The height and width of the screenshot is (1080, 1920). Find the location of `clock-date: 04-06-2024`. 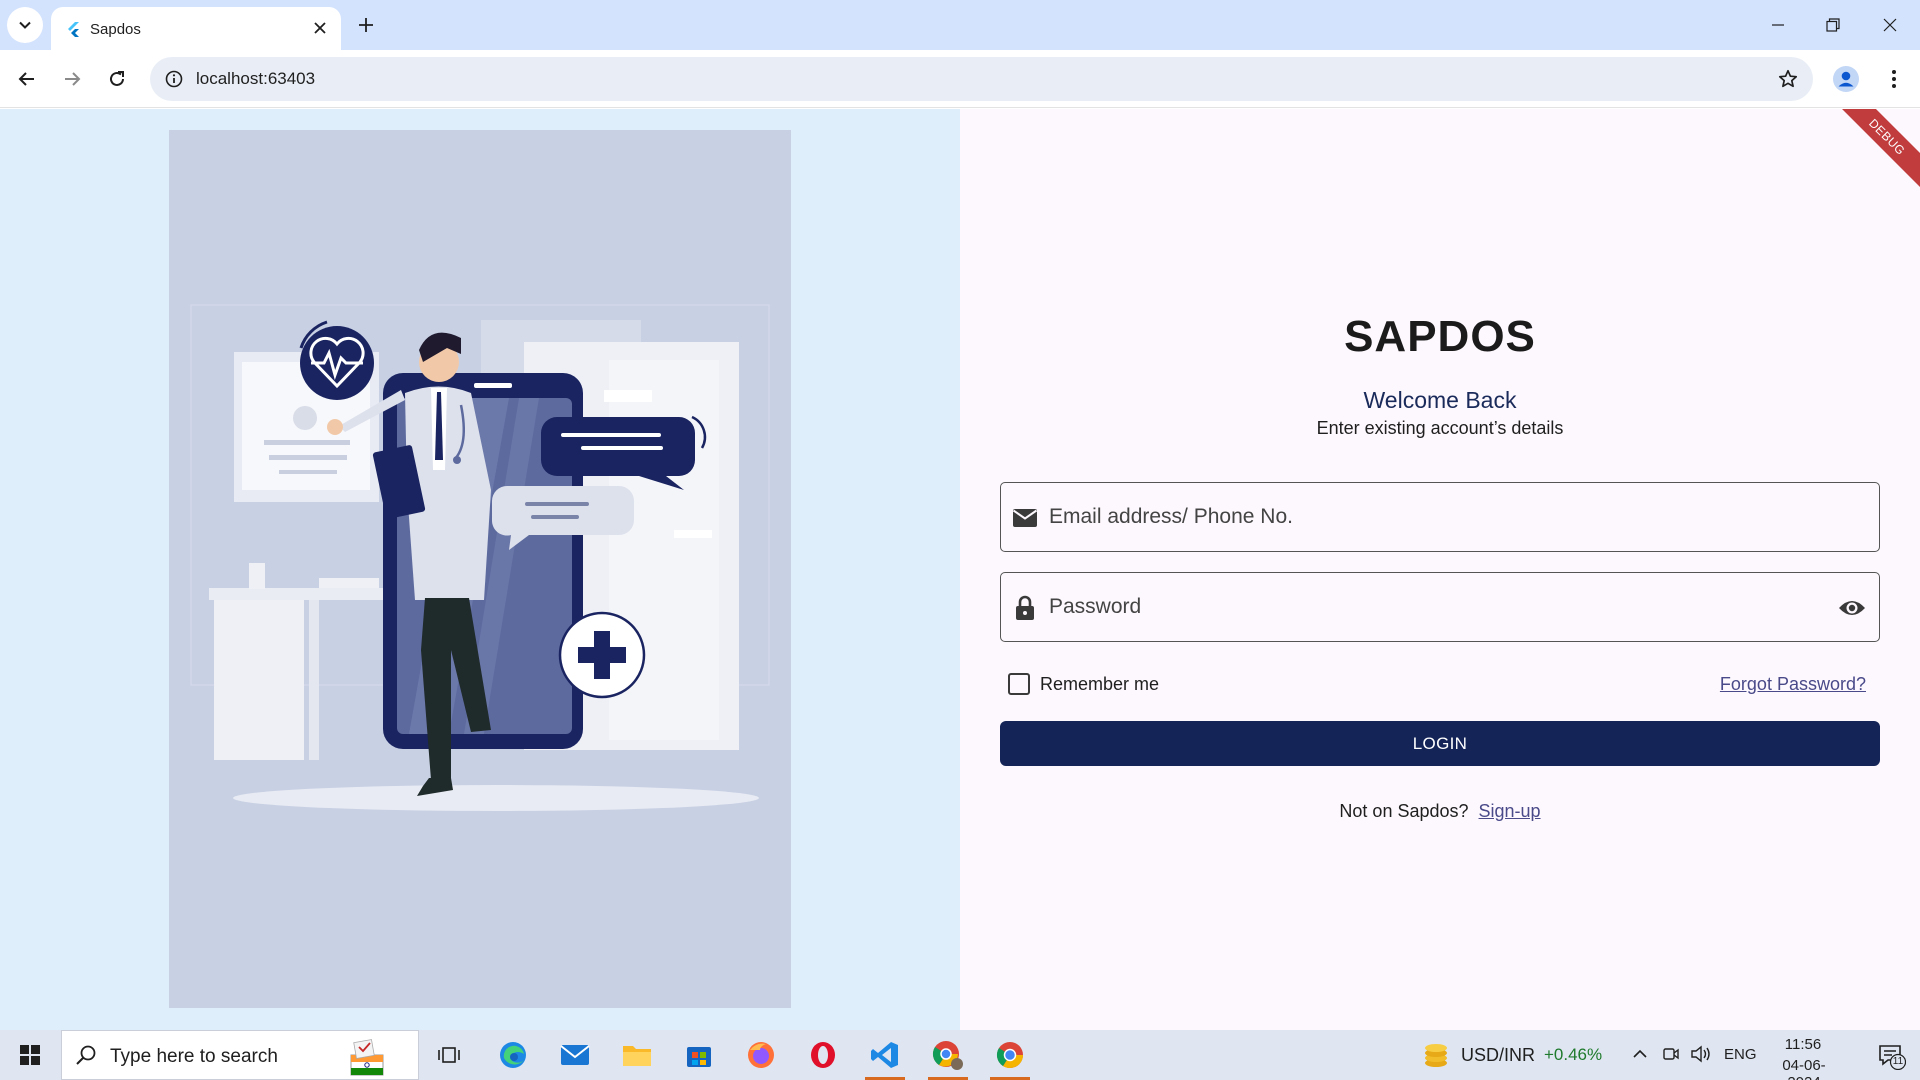

clock-date: 04-06-2024 is located at coordinates (1804, 1068).